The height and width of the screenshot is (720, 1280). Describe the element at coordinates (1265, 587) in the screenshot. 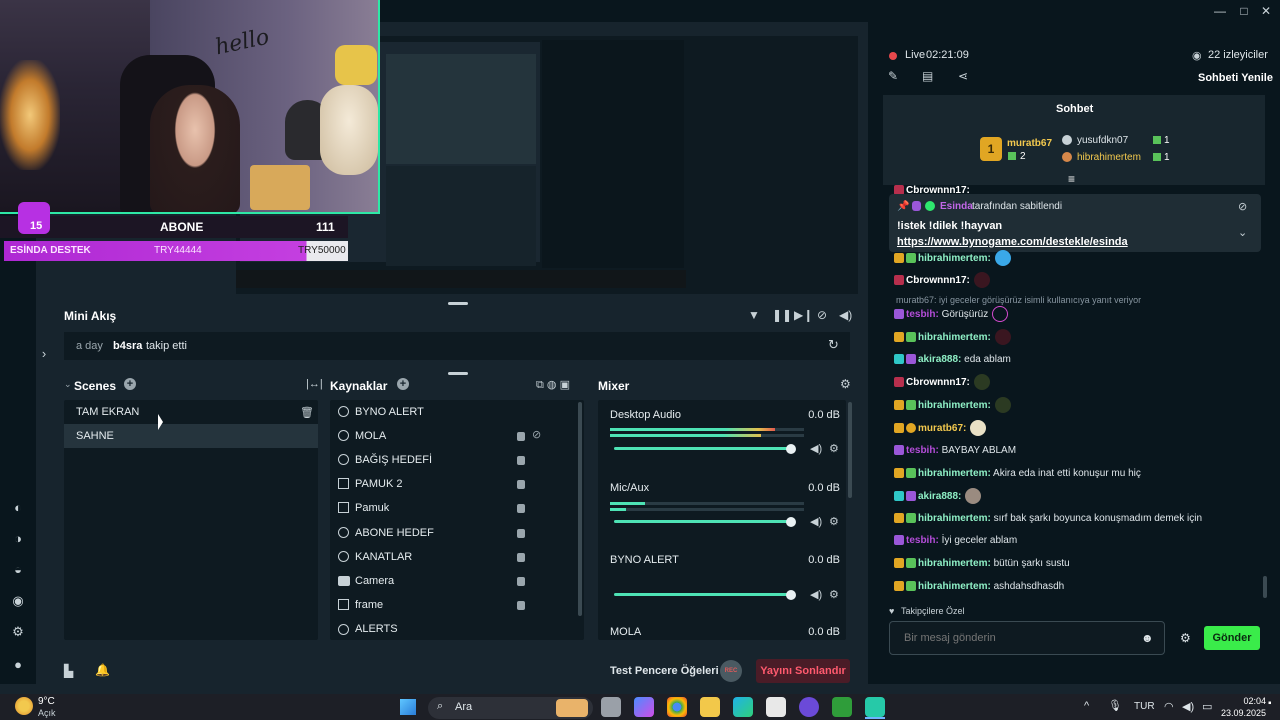

I see `chat-scrollbar` at that location.